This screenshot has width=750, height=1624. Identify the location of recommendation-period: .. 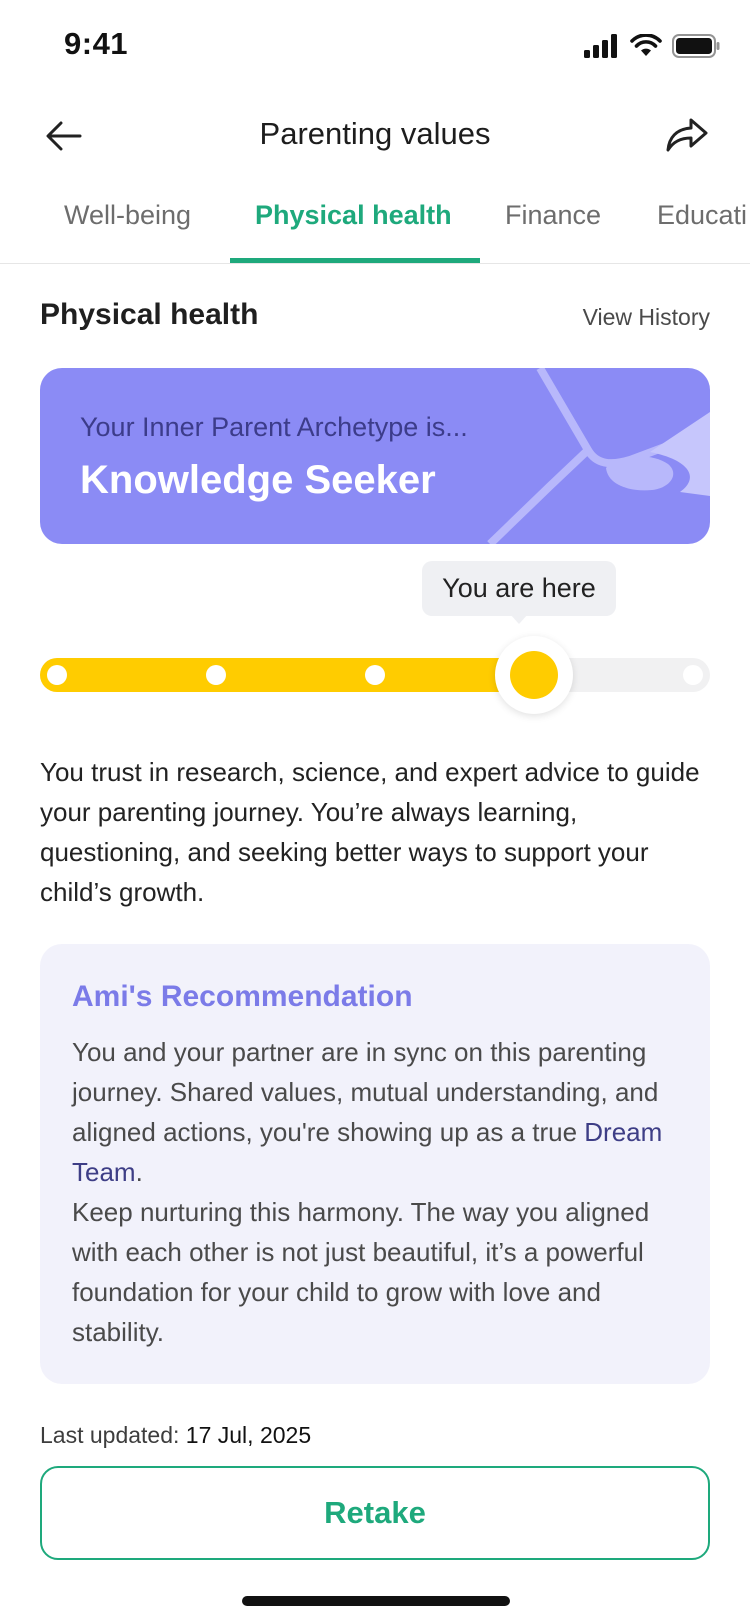
(139, 1172).